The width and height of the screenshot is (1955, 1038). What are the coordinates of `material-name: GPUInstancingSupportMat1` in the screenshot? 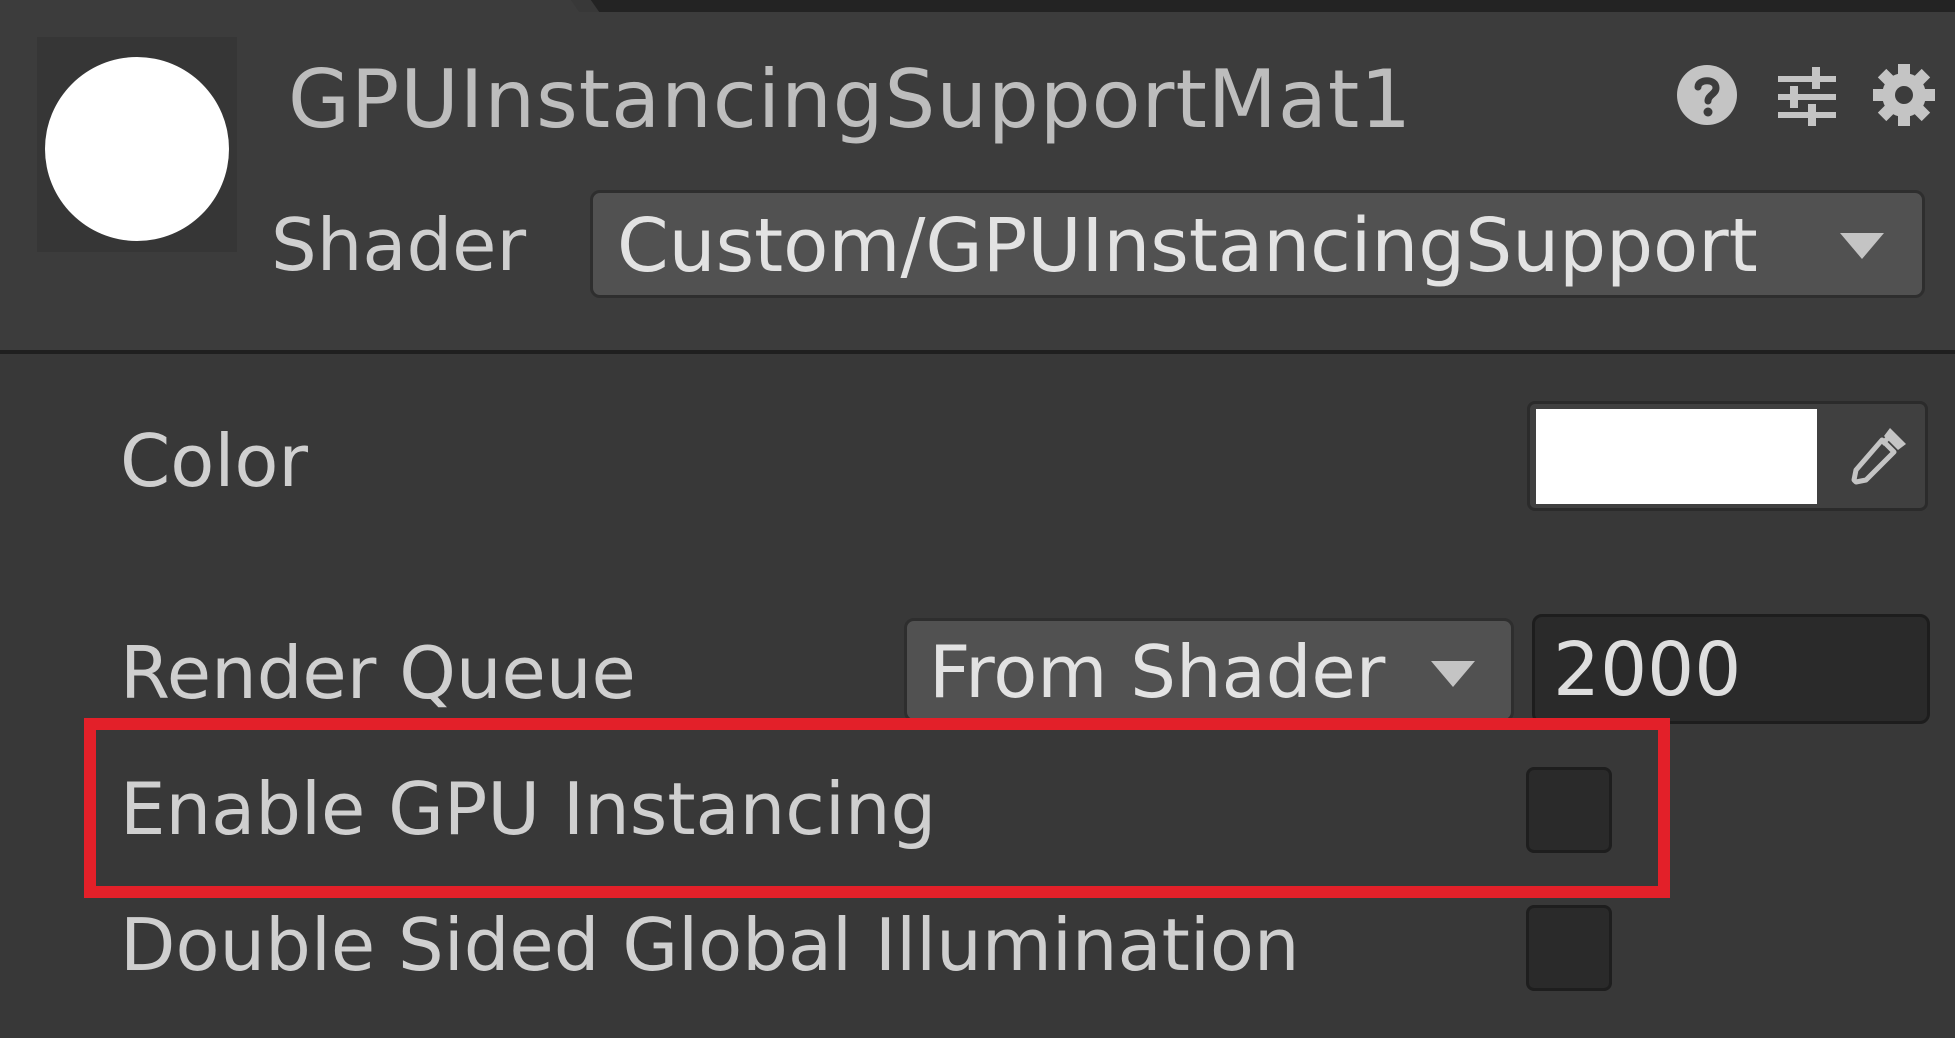 It's located at (850, 99).